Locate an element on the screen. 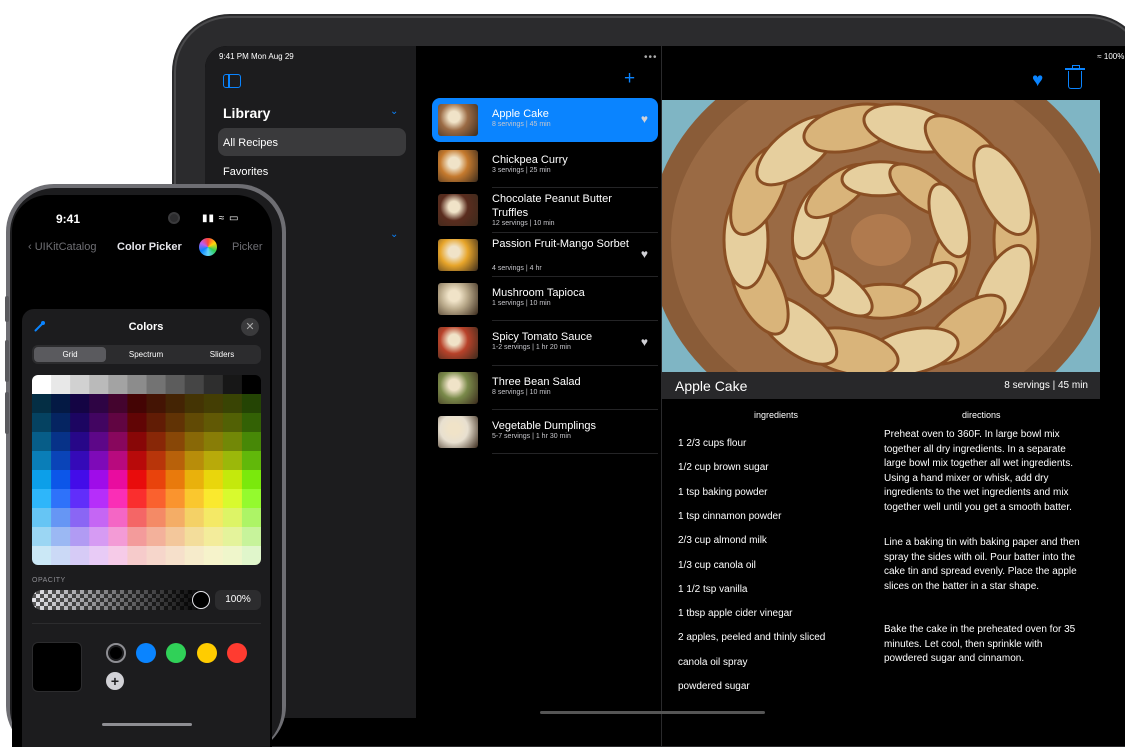 This screenshot has height=747, width=1125. recipe-row: Mushroom Tapioca 1 servings | 10 min is located at coordinates (545, 299).